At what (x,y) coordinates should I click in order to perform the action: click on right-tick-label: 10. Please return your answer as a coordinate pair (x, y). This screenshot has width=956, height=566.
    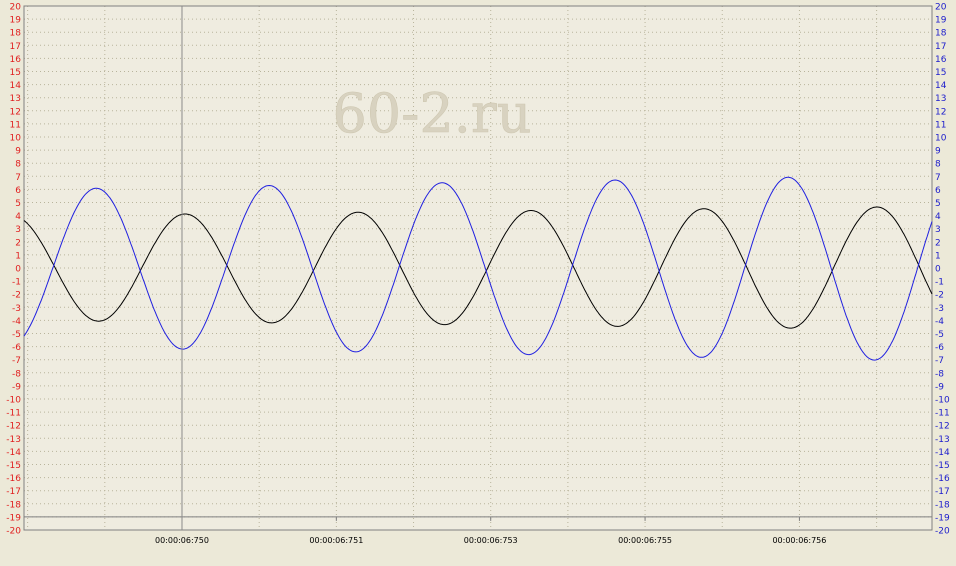
    Looking at the image, I should click on (941, 139).